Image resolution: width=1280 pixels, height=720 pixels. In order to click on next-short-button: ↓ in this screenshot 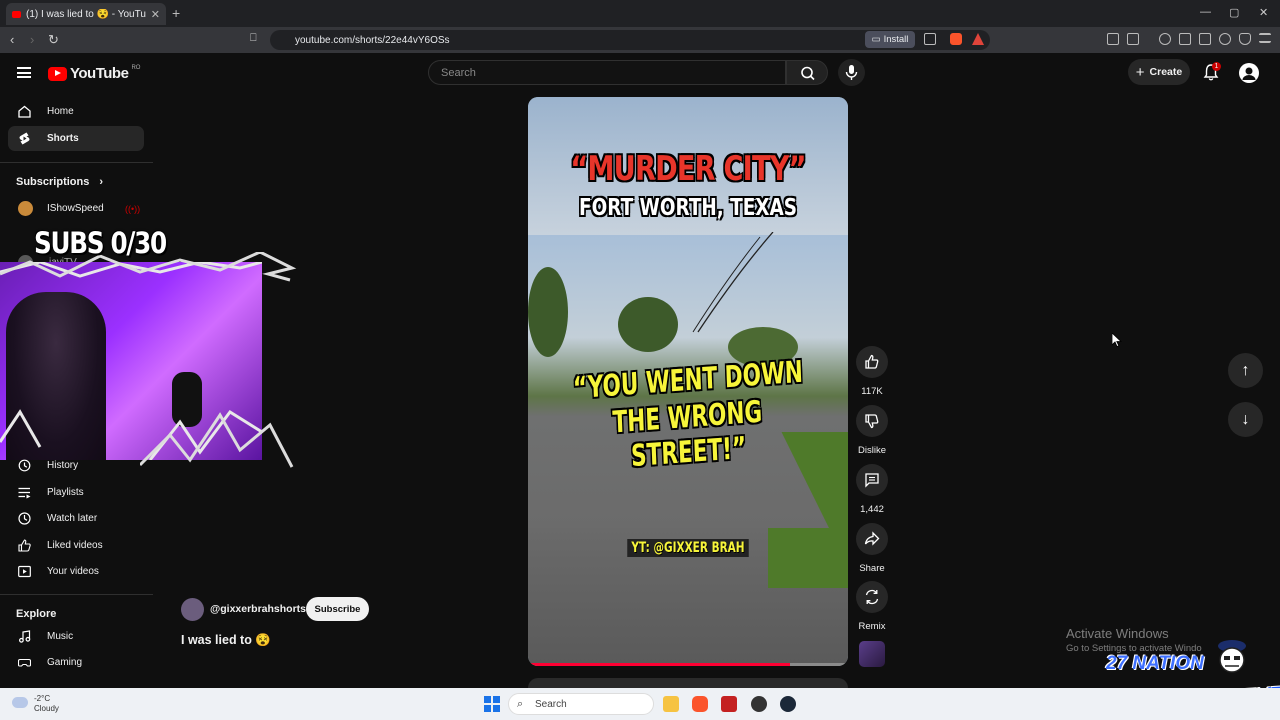, I will do `click(1245, 419)`.